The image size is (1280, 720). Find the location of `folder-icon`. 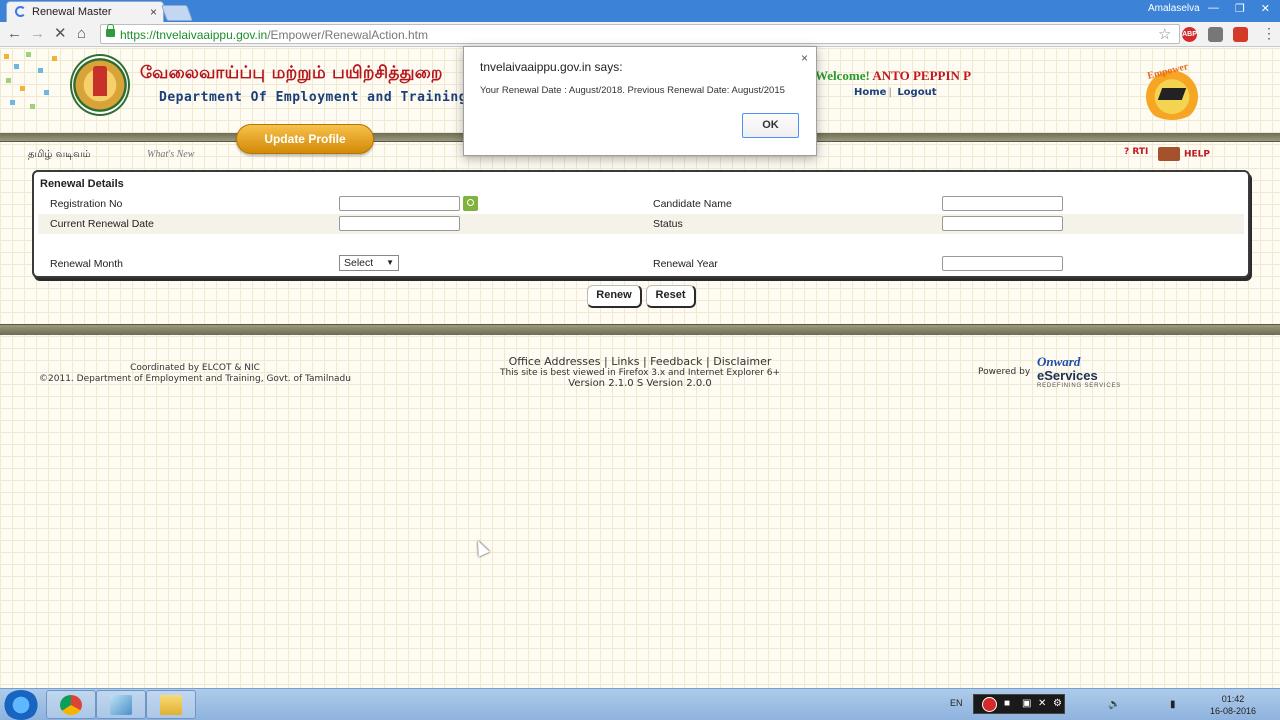

folder-icon is located at coordinates (171, 705).